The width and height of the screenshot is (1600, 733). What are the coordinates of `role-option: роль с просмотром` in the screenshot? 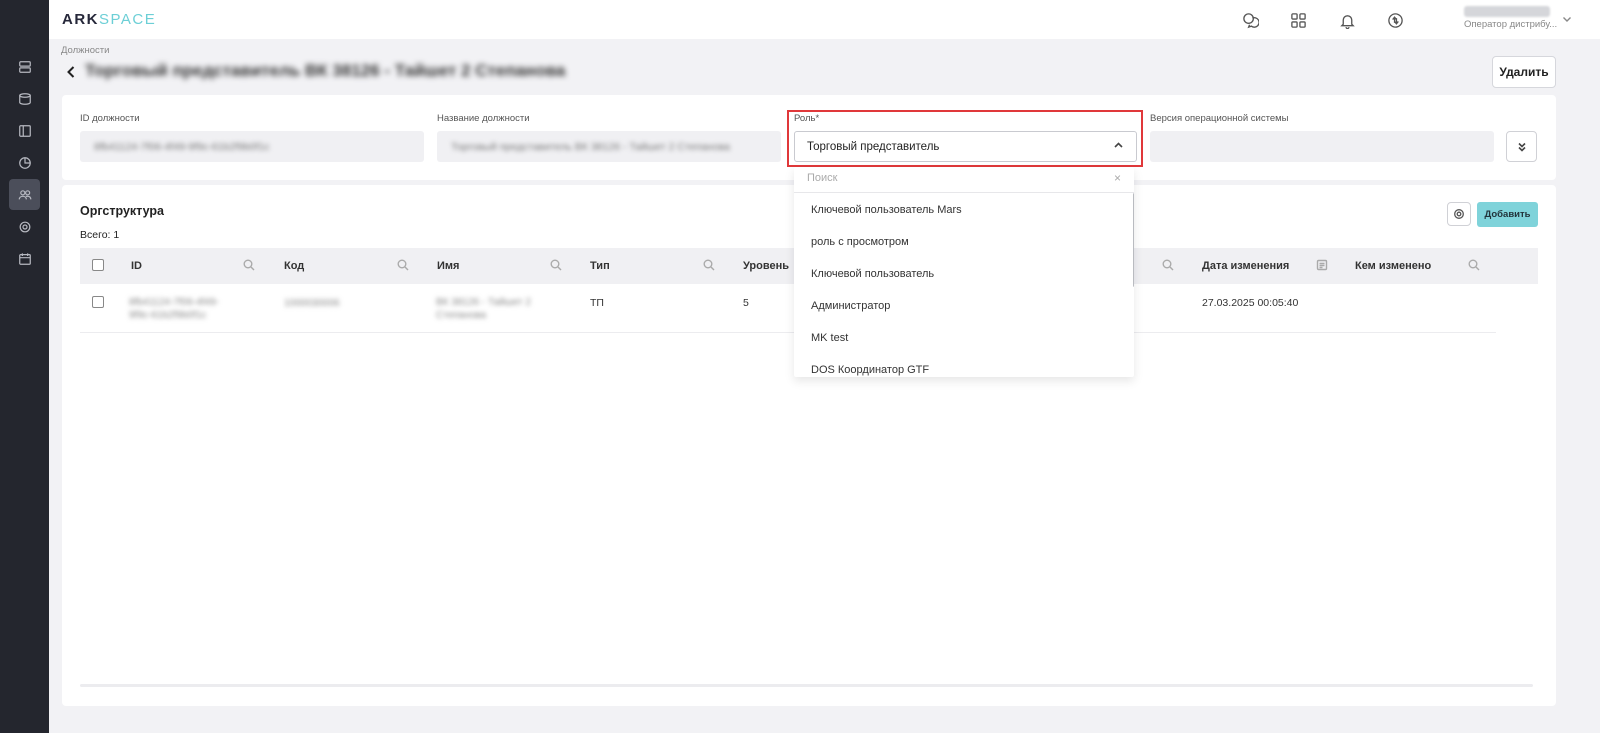 It's located at (860, 242).